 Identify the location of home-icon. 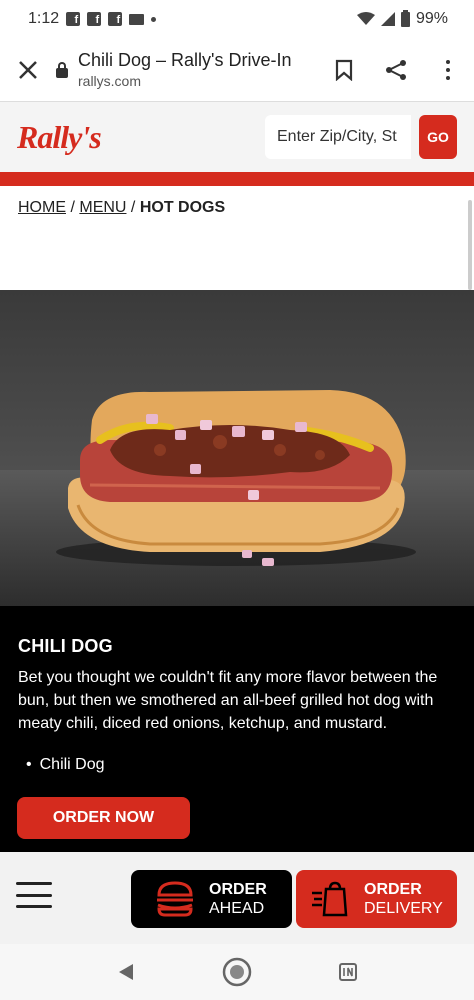
(237, 972).